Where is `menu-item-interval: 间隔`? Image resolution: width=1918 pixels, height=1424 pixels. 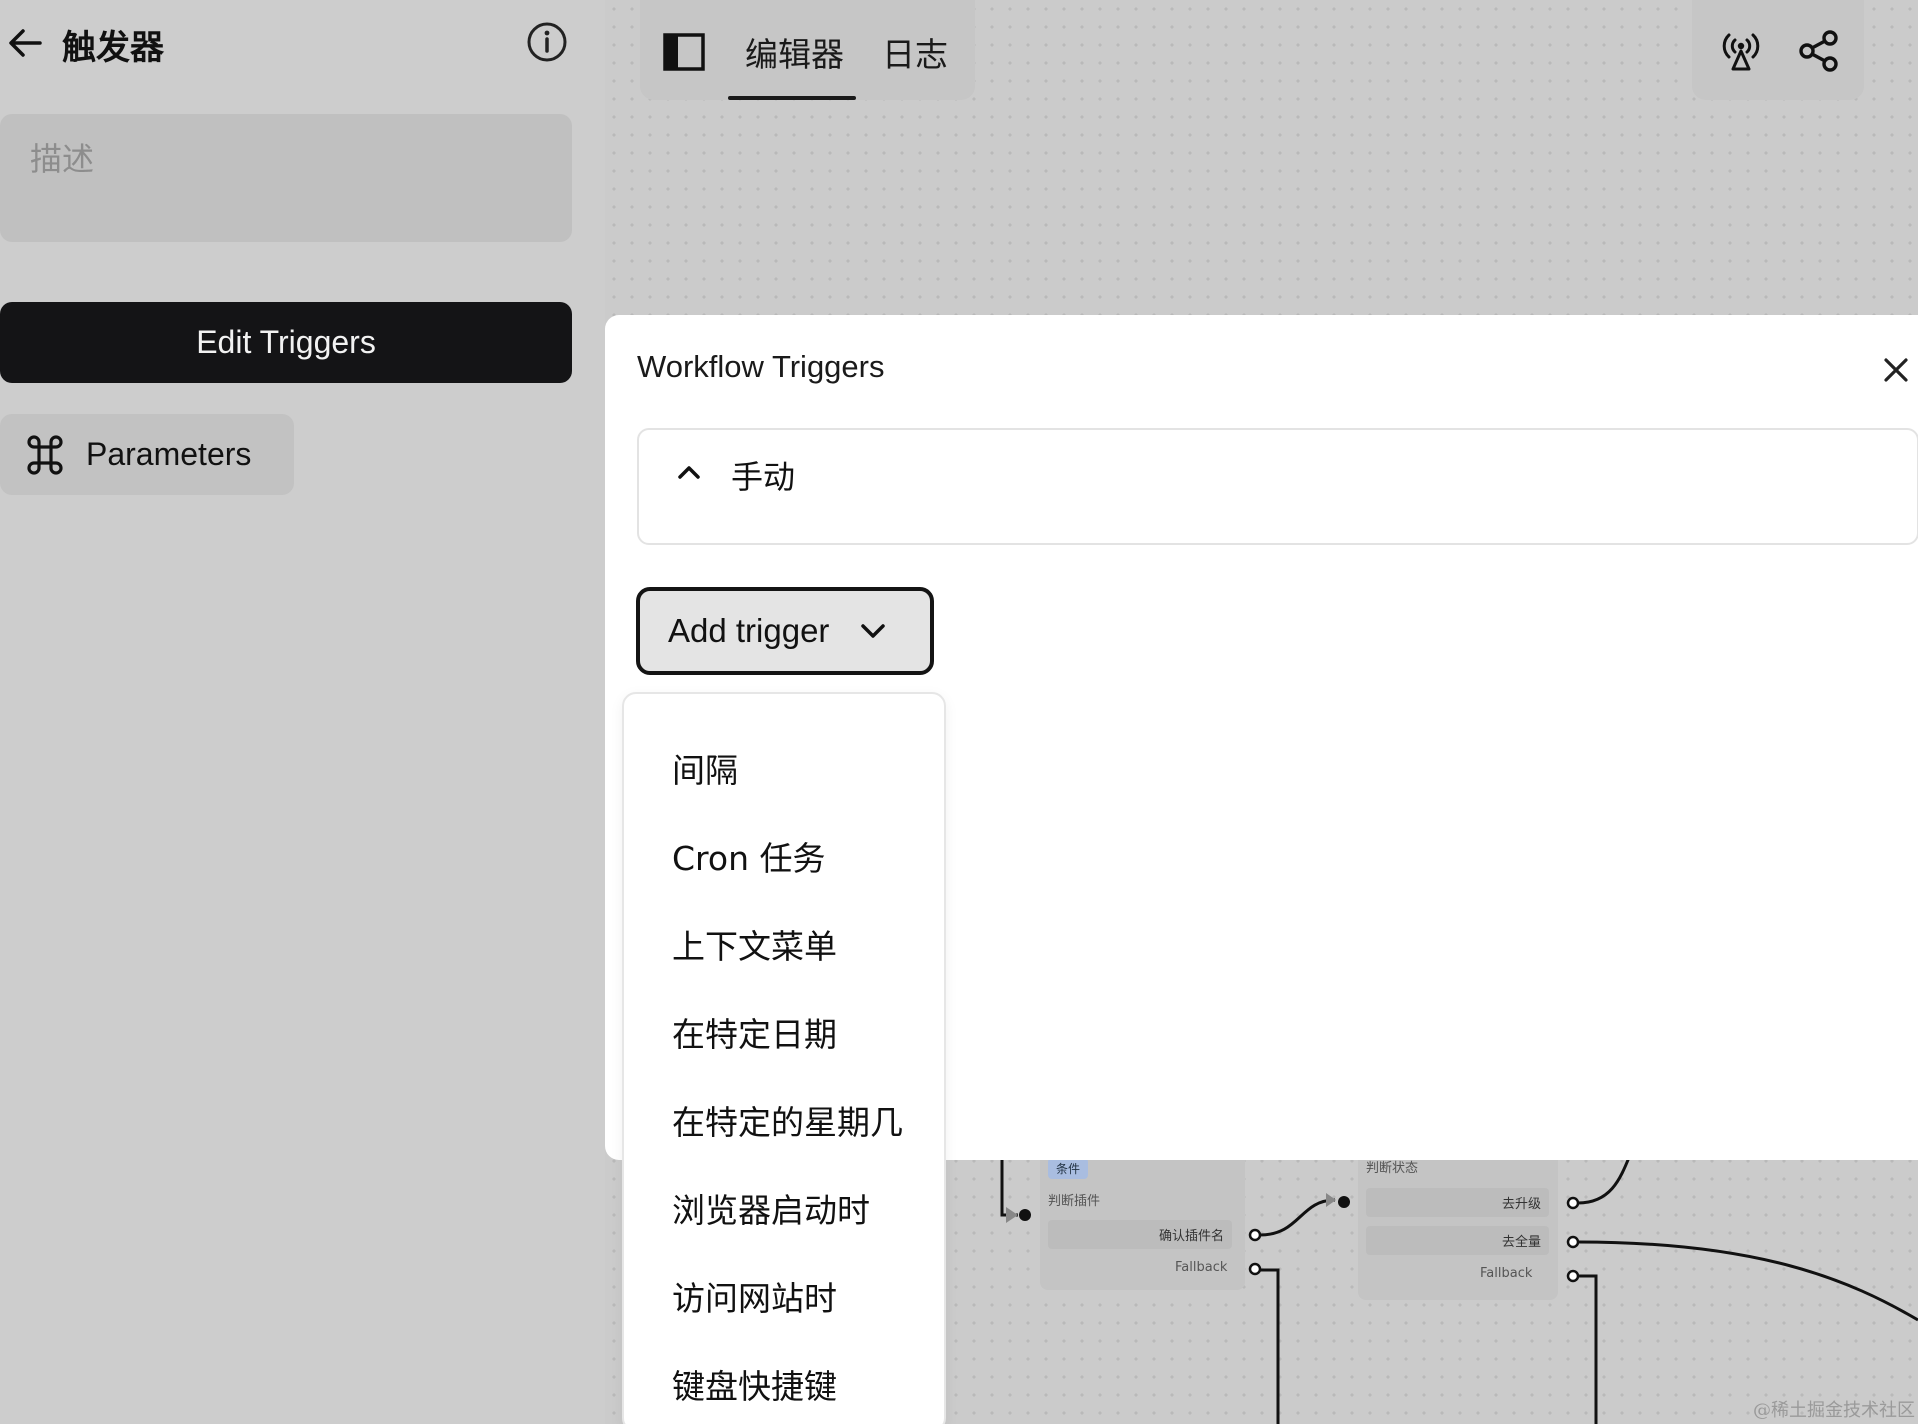 menu-item-interval: 间隔 is located at coordinates (705, 768).